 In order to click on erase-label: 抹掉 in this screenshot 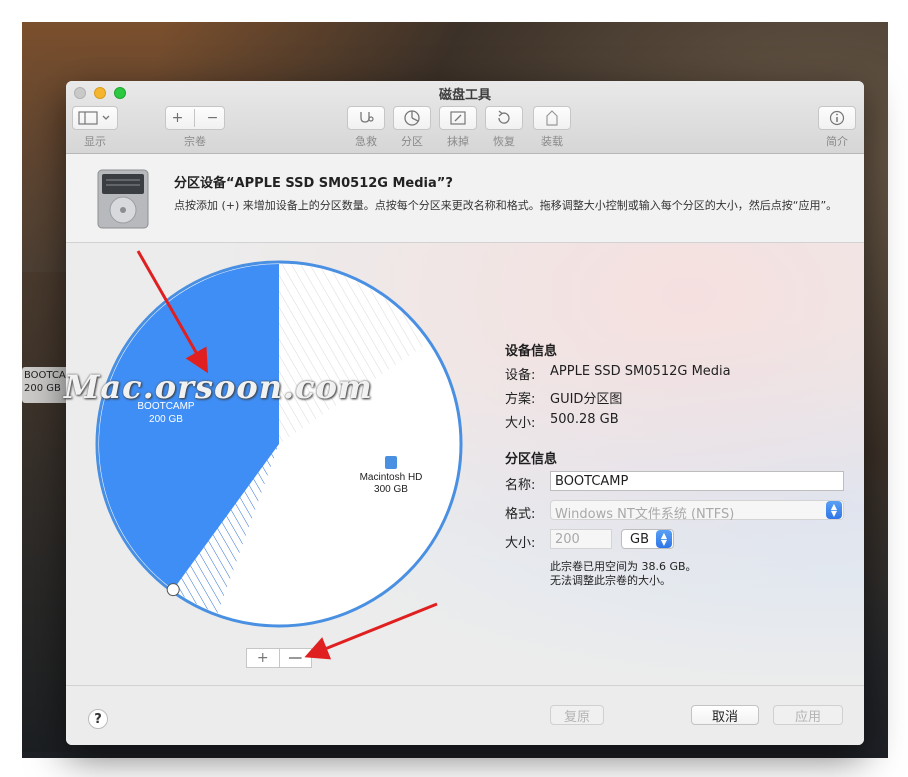, I will do `click(458, 141)`.